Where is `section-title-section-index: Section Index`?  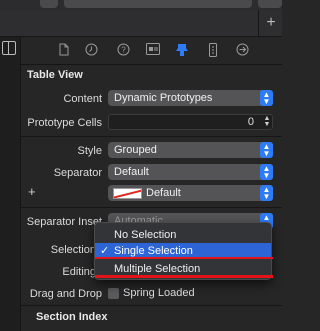 section-title-section-index: Section Index is located at coordinates (72, 317).